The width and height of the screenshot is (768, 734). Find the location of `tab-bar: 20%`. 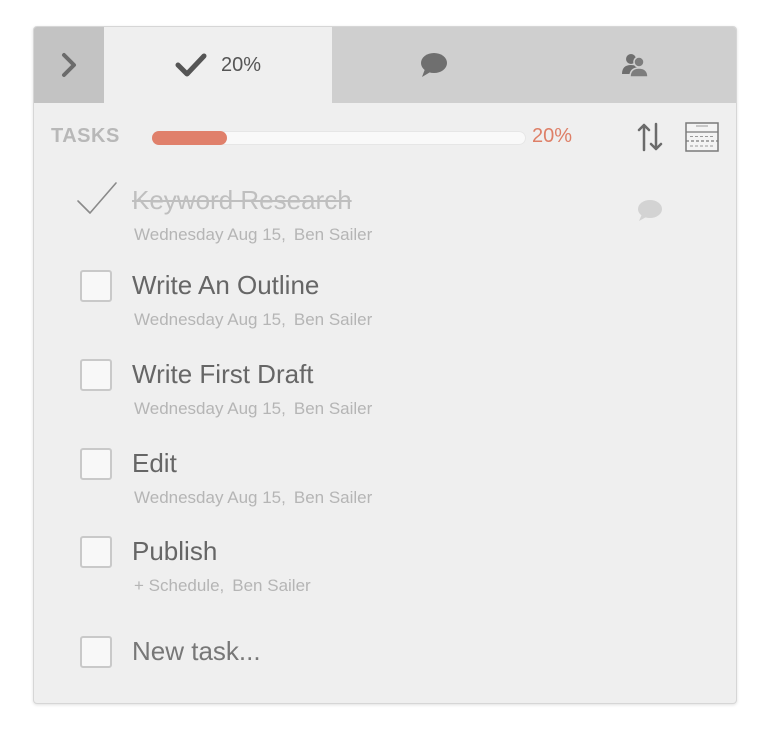

tab-bar: 20% is located at coordinates (385, 65).